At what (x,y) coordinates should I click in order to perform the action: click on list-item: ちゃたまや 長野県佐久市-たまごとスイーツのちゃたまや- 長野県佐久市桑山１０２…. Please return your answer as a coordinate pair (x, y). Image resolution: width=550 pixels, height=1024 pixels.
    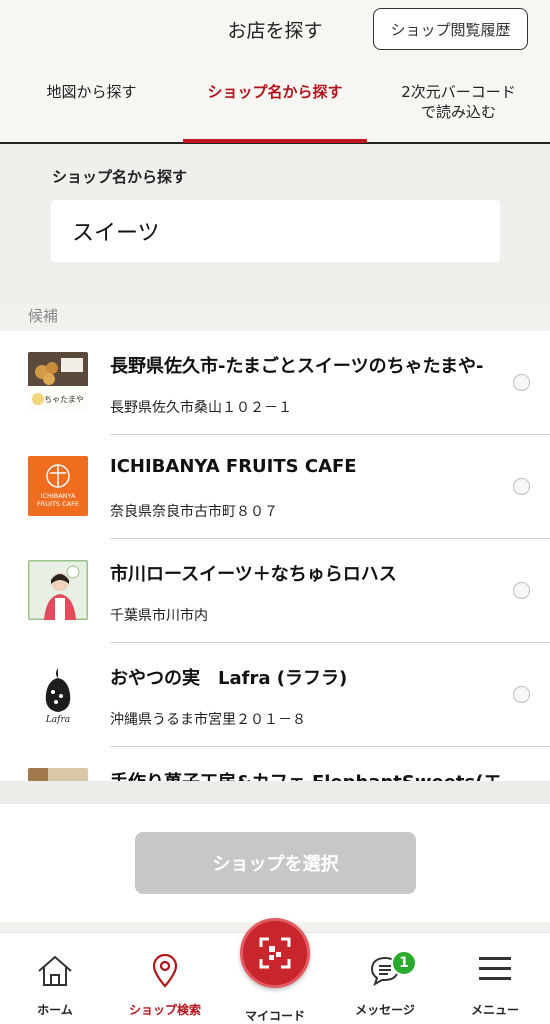
    Looking at the image, I should click on (275, 383).